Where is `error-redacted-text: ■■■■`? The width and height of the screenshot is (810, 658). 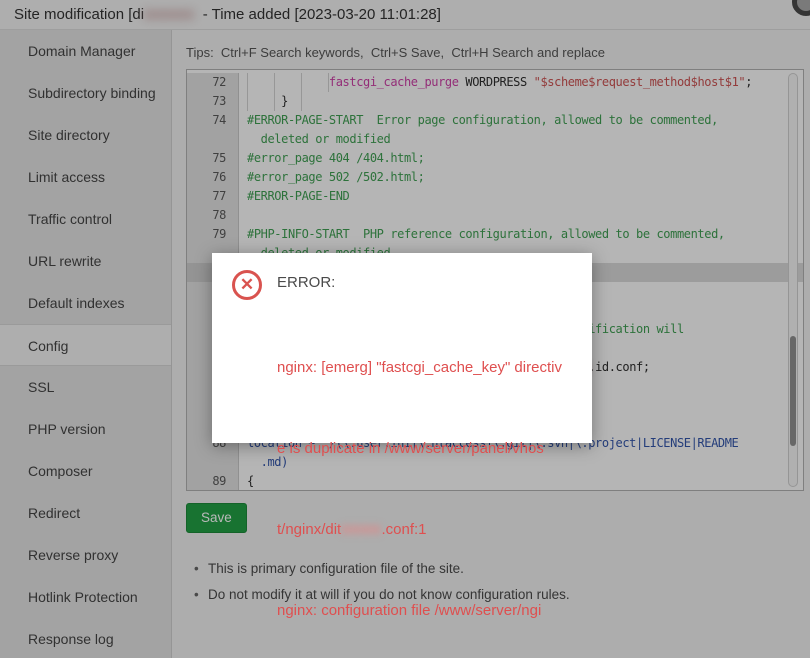
error-redacted-text: ■■■■ is located at coordinates (361, 529).